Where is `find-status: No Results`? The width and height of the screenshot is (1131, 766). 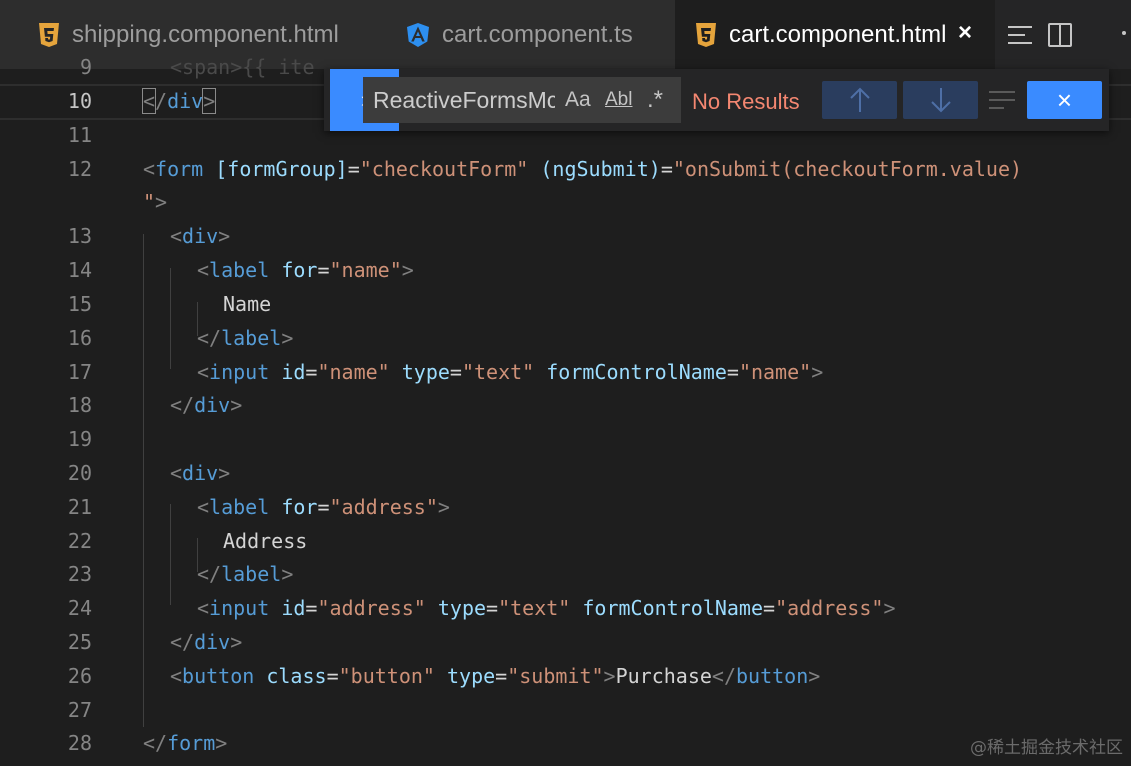 find-status: No Results is located at coordinates (746, 101).